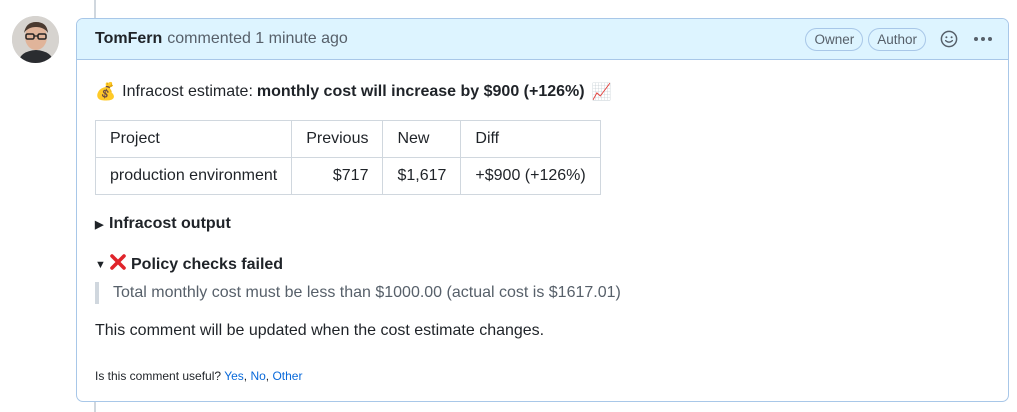  Describe the element at coordinates (287, 376) in the screenshot. I see `feedback-other-link: Other` at that location.